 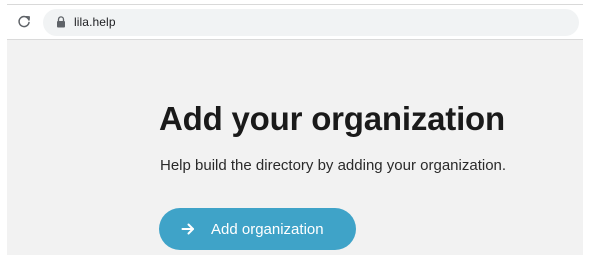 I want to click on reload-icon, so click(x=24, y=21).